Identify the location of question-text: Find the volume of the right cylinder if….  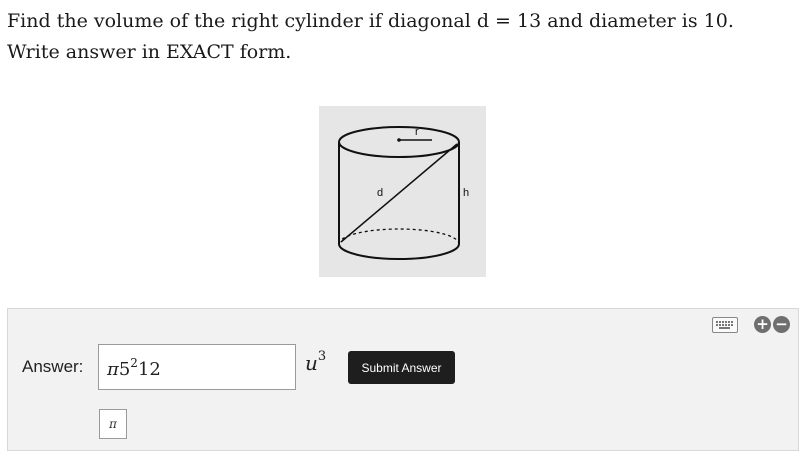
(370, 36).